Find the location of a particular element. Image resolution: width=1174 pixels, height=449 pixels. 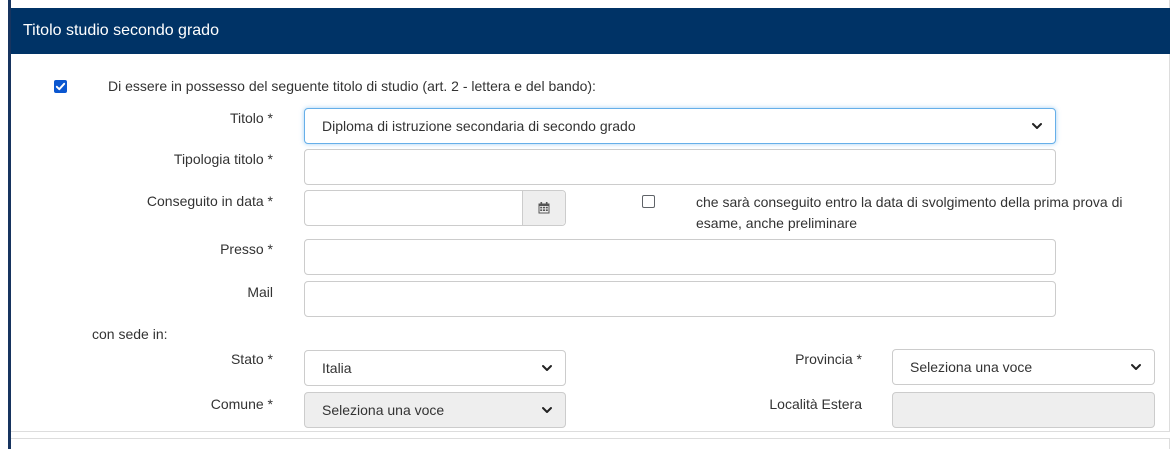

localita-input is located at coordinates (1023, 410).